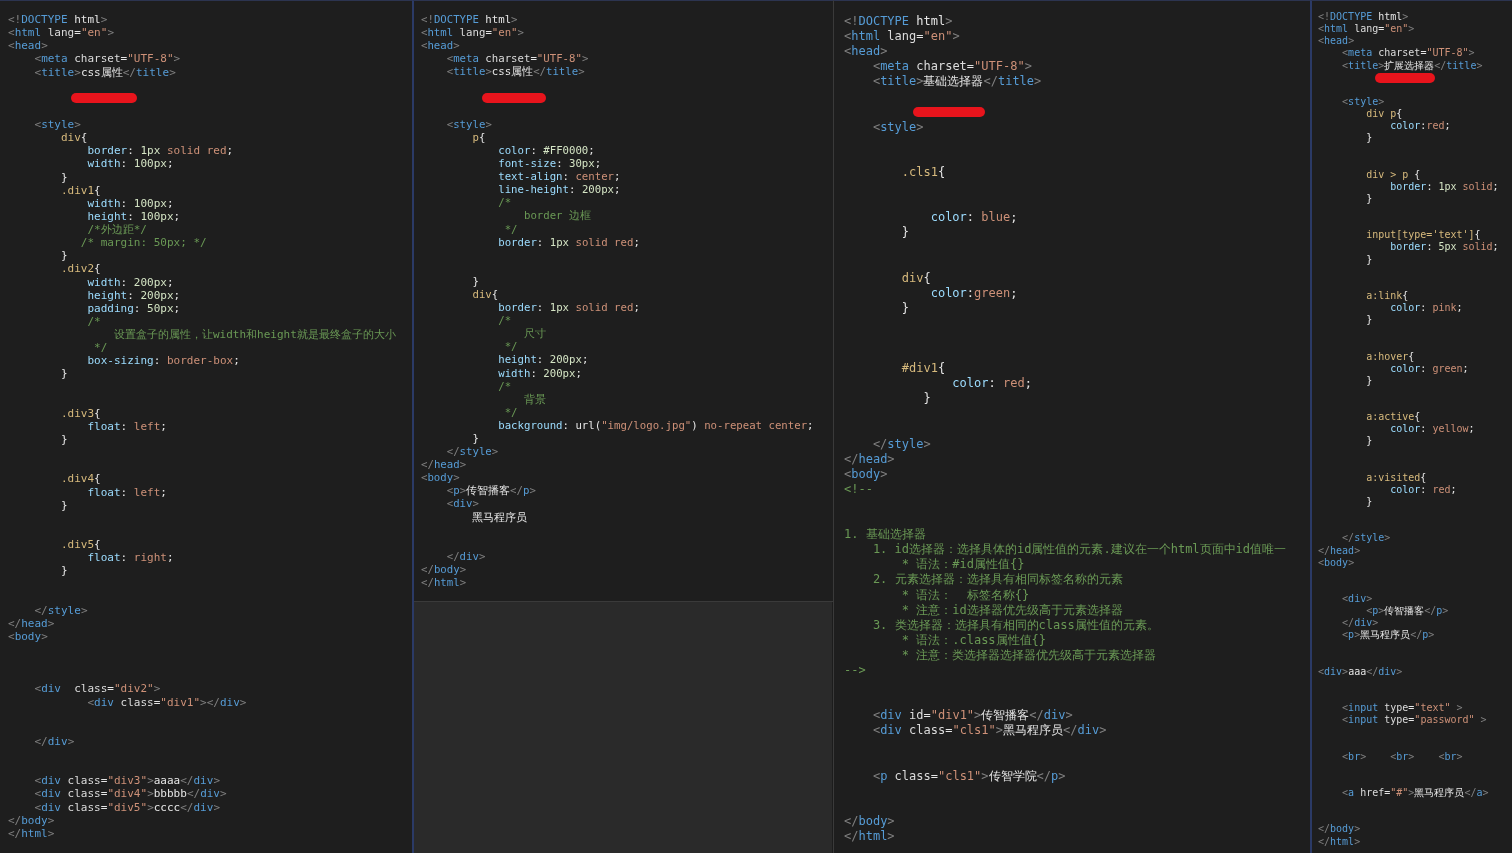  I want to click on code-line: box-sizing: border-box;, so click(163, 361).